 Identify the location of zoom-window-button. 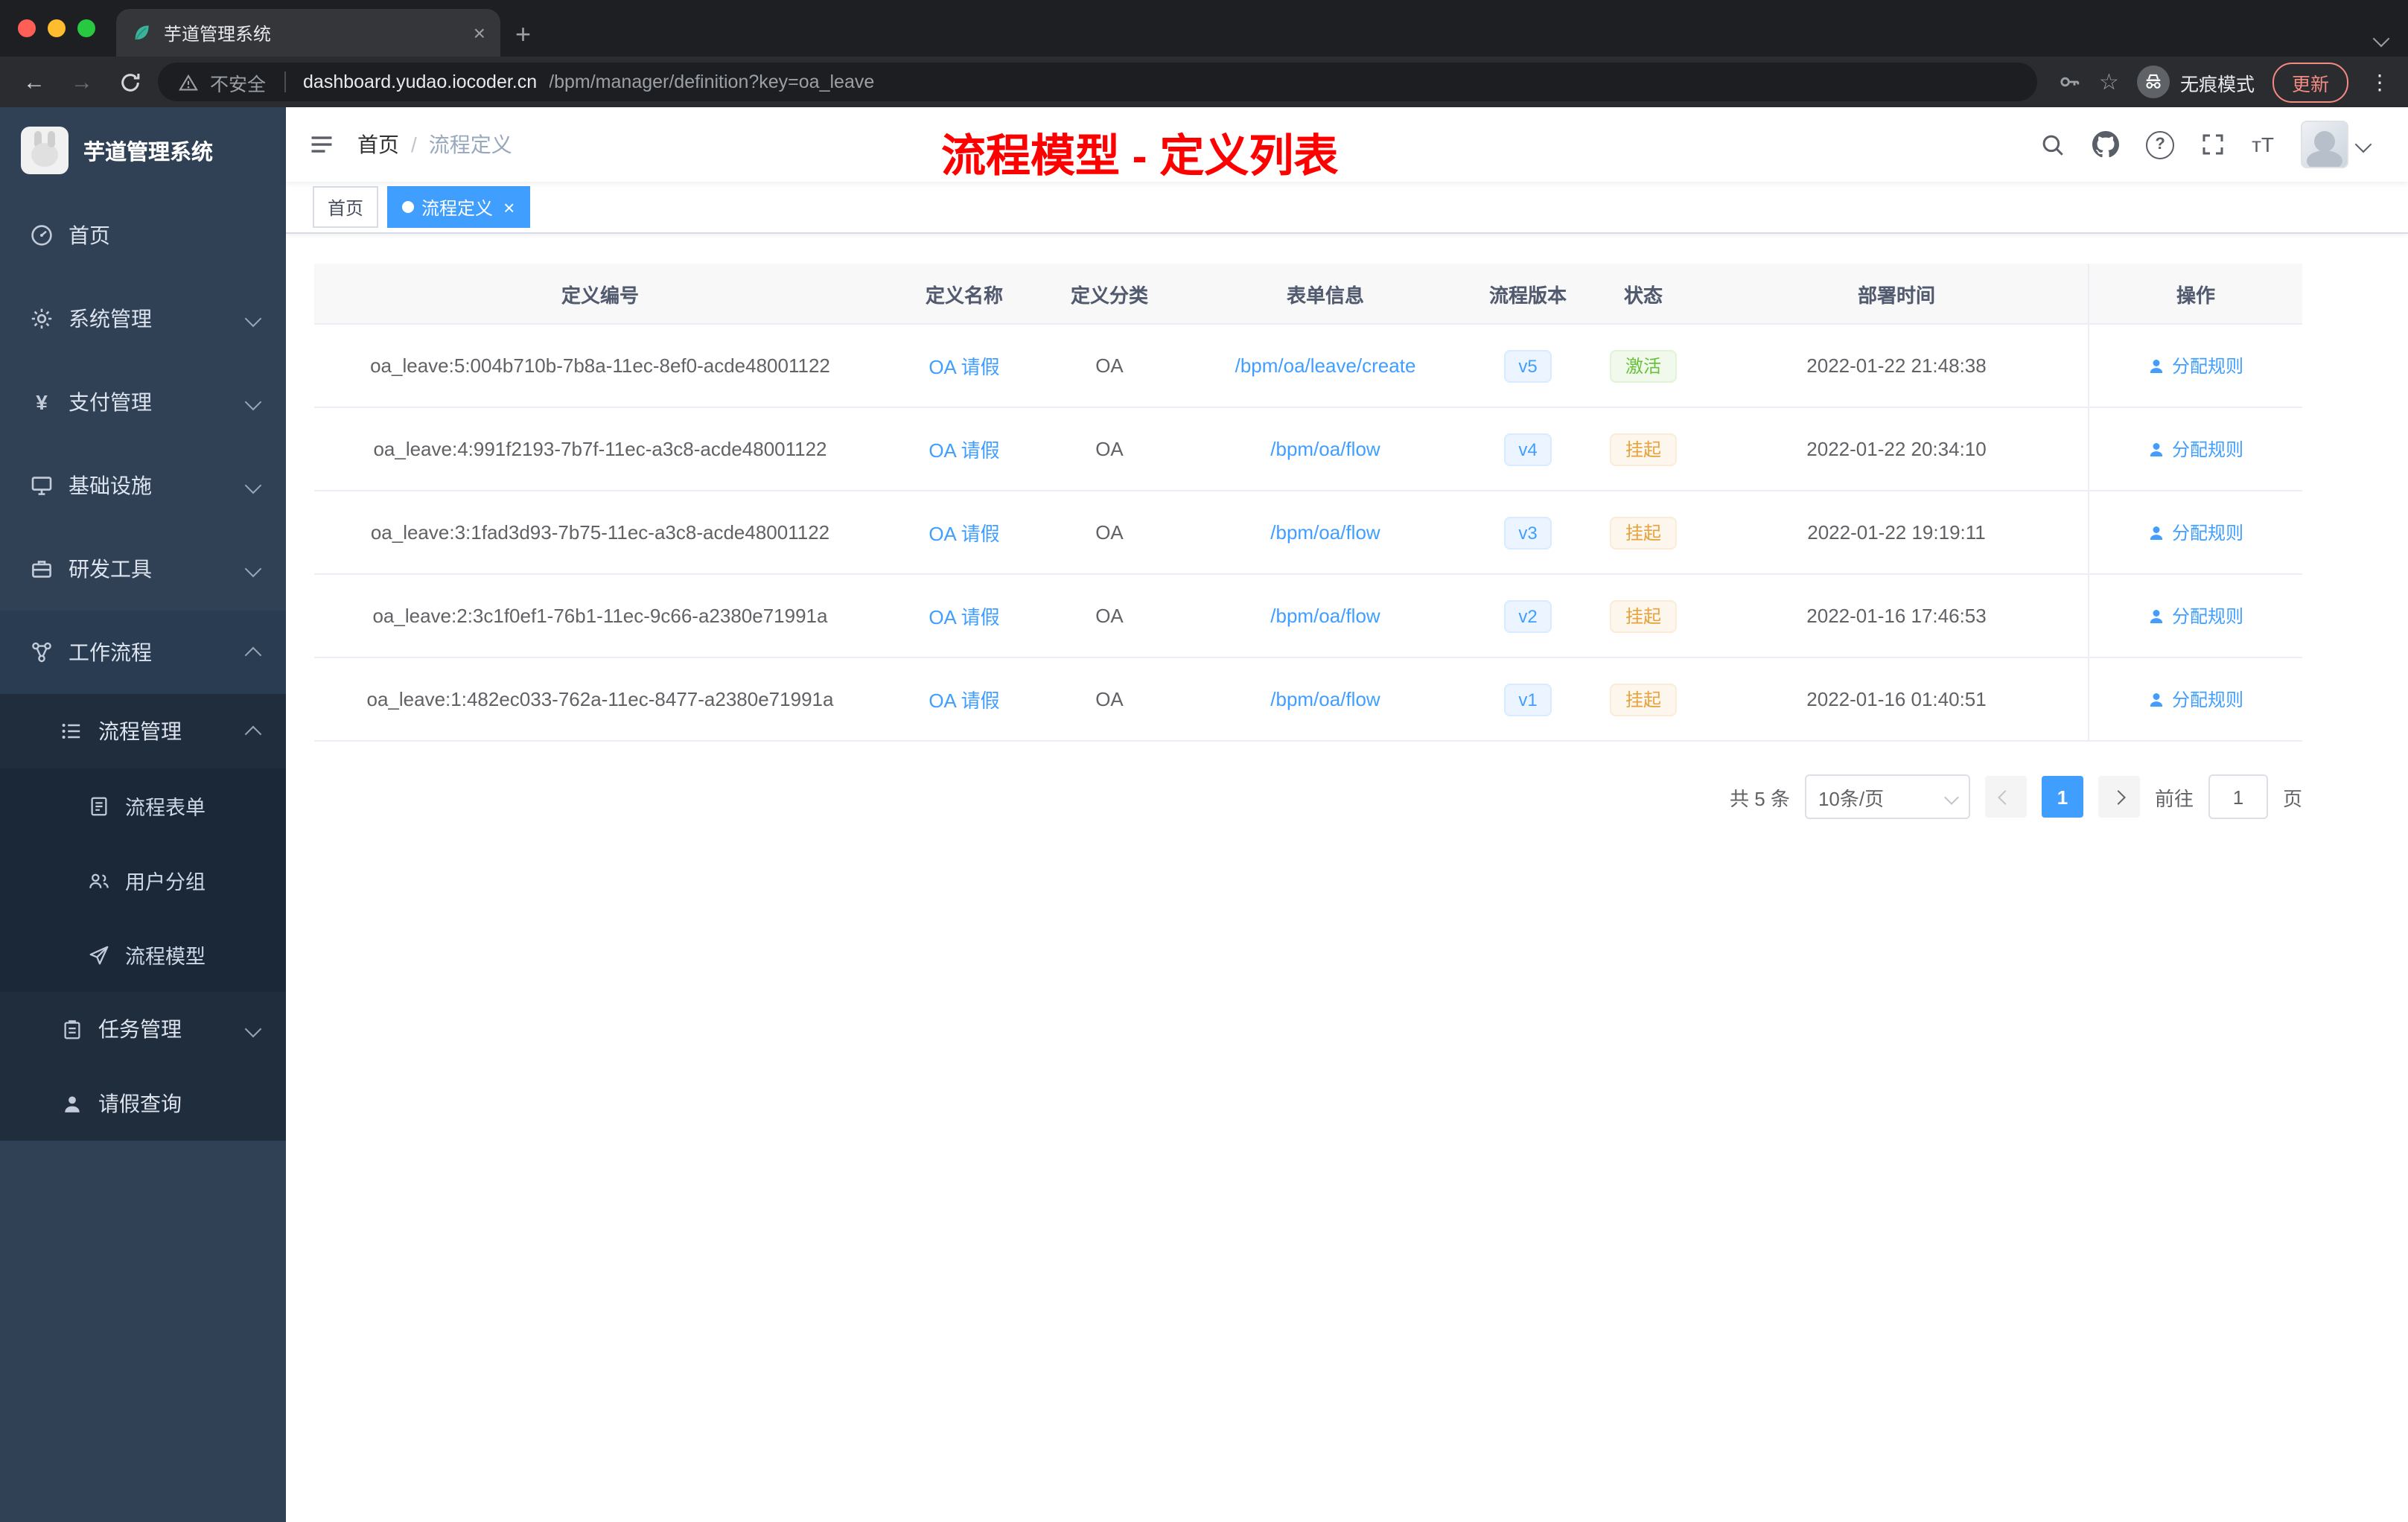
(86, 28).